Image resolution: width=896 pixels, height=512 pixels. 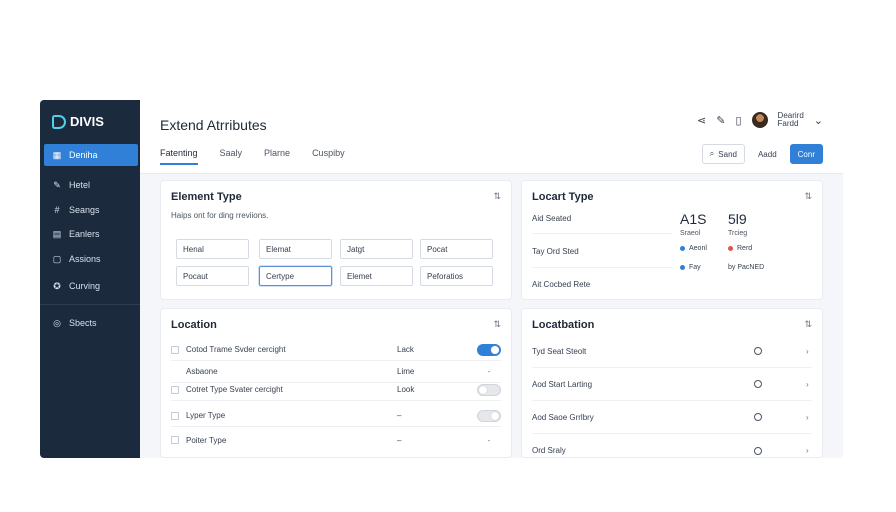 I want to click on sidebar-item-seangs: # Seangs, so click(x=91, y=210).